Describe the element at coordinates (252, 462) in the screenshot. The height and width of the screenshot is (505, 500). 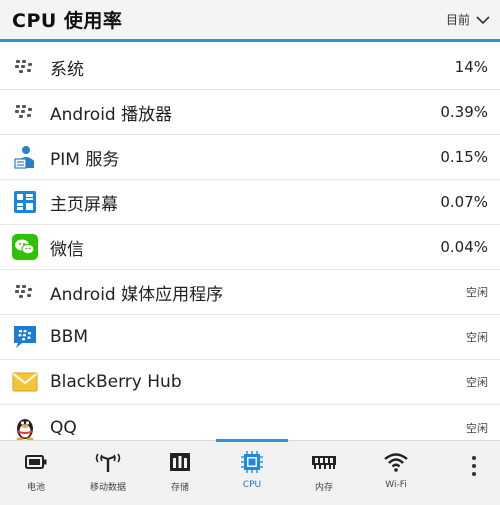
I see `cpu-chip-icon` at that location.